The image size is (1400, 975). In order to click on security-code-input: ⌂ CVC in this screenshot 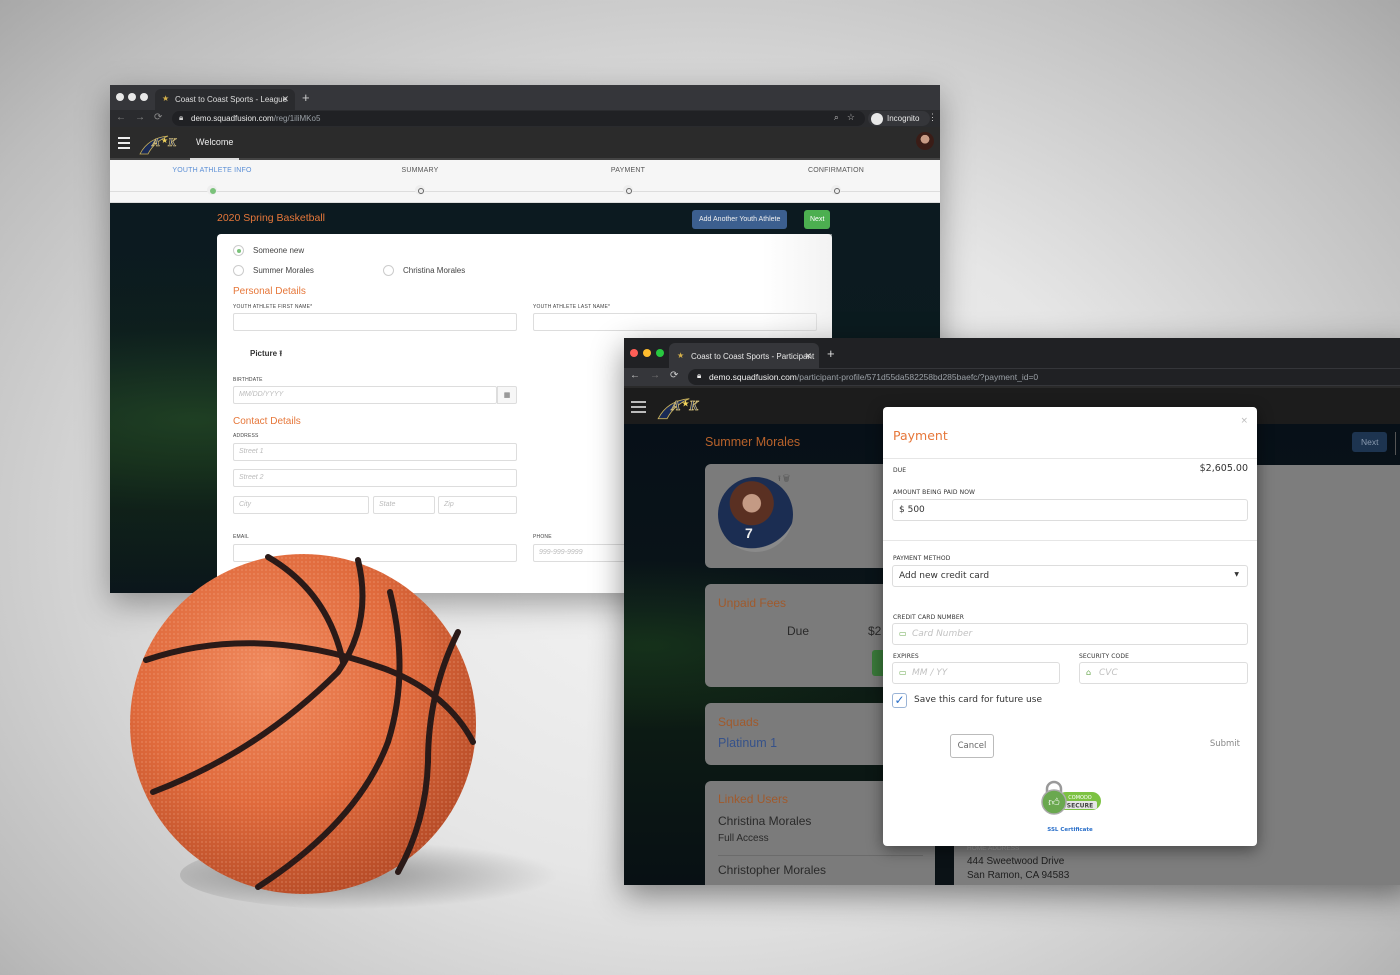, I will do `click(1163, 673)`.